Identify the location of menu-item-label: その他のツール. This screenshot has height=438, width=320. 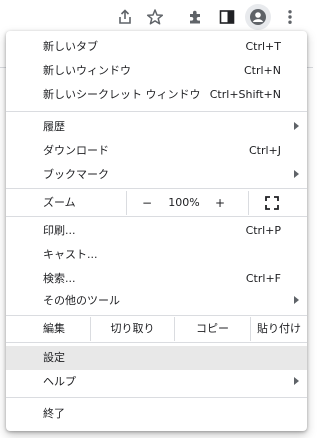
(81, 300).